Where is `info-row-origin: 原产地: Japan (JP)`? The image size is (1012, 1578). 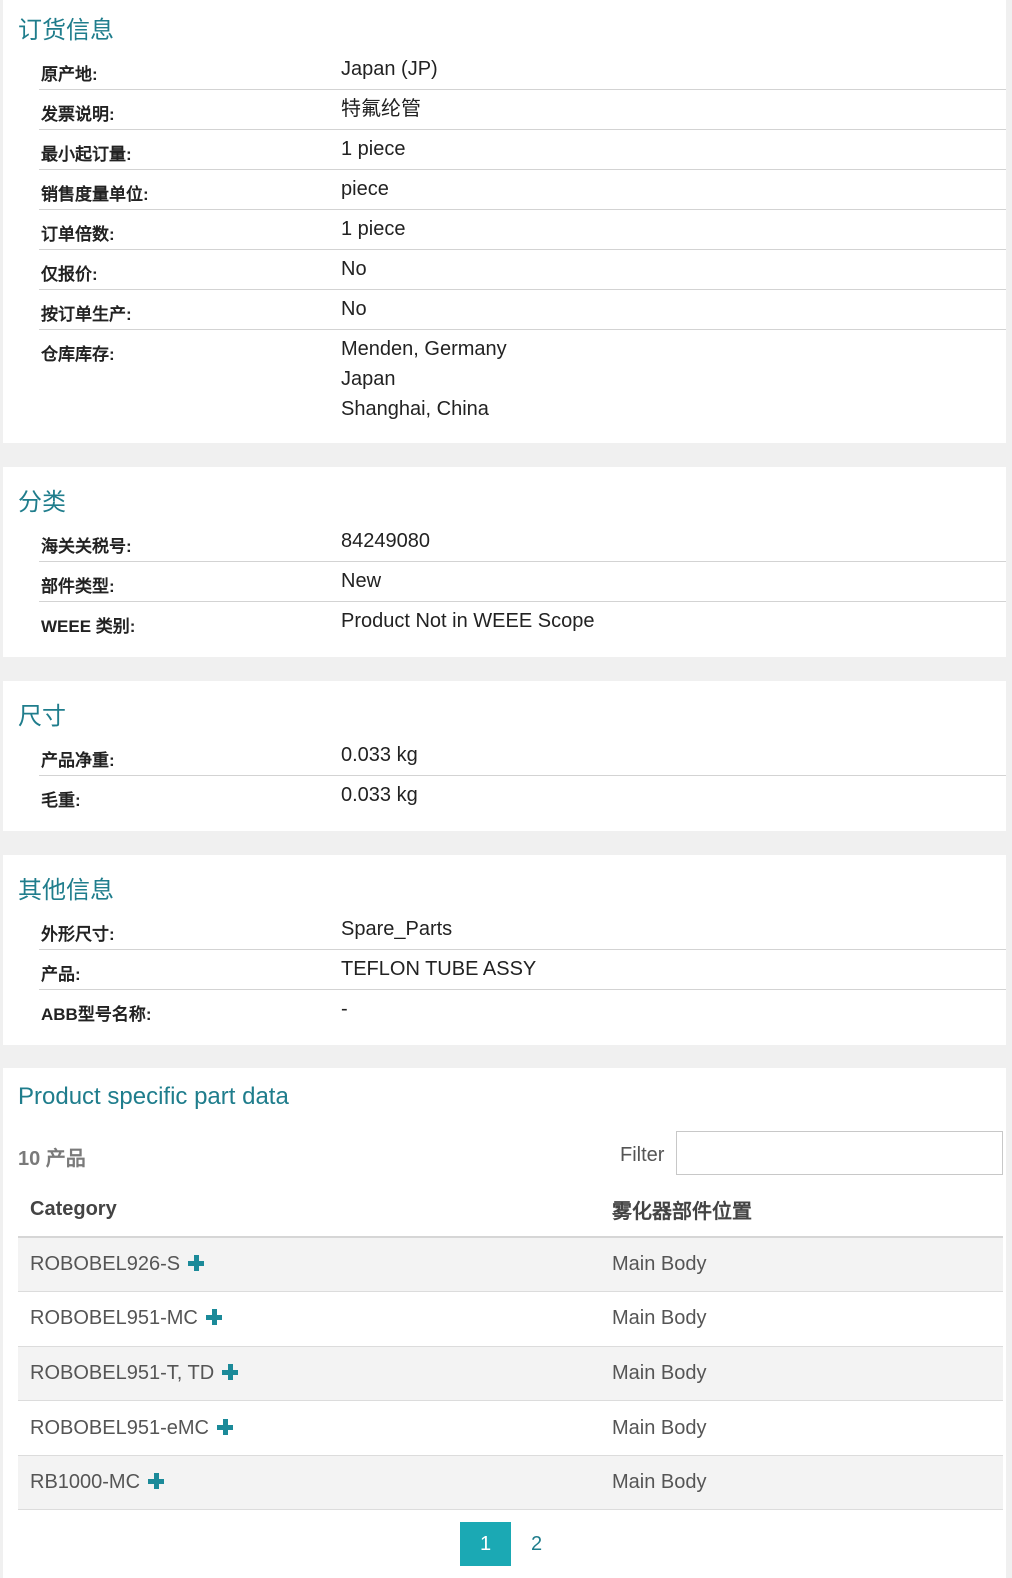
info-row-origin: 原产地: Japan (JP) is located at coordinates (522, 70).